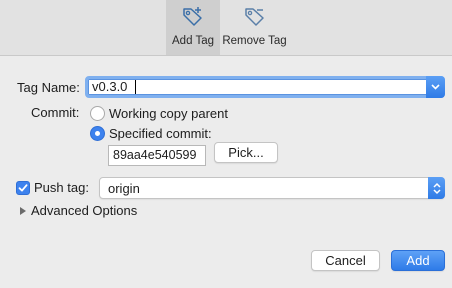  Describe the element at coordinates (265, 87) in the screenshot. I see `tag-name-combobox: v0.3.0` at that location.